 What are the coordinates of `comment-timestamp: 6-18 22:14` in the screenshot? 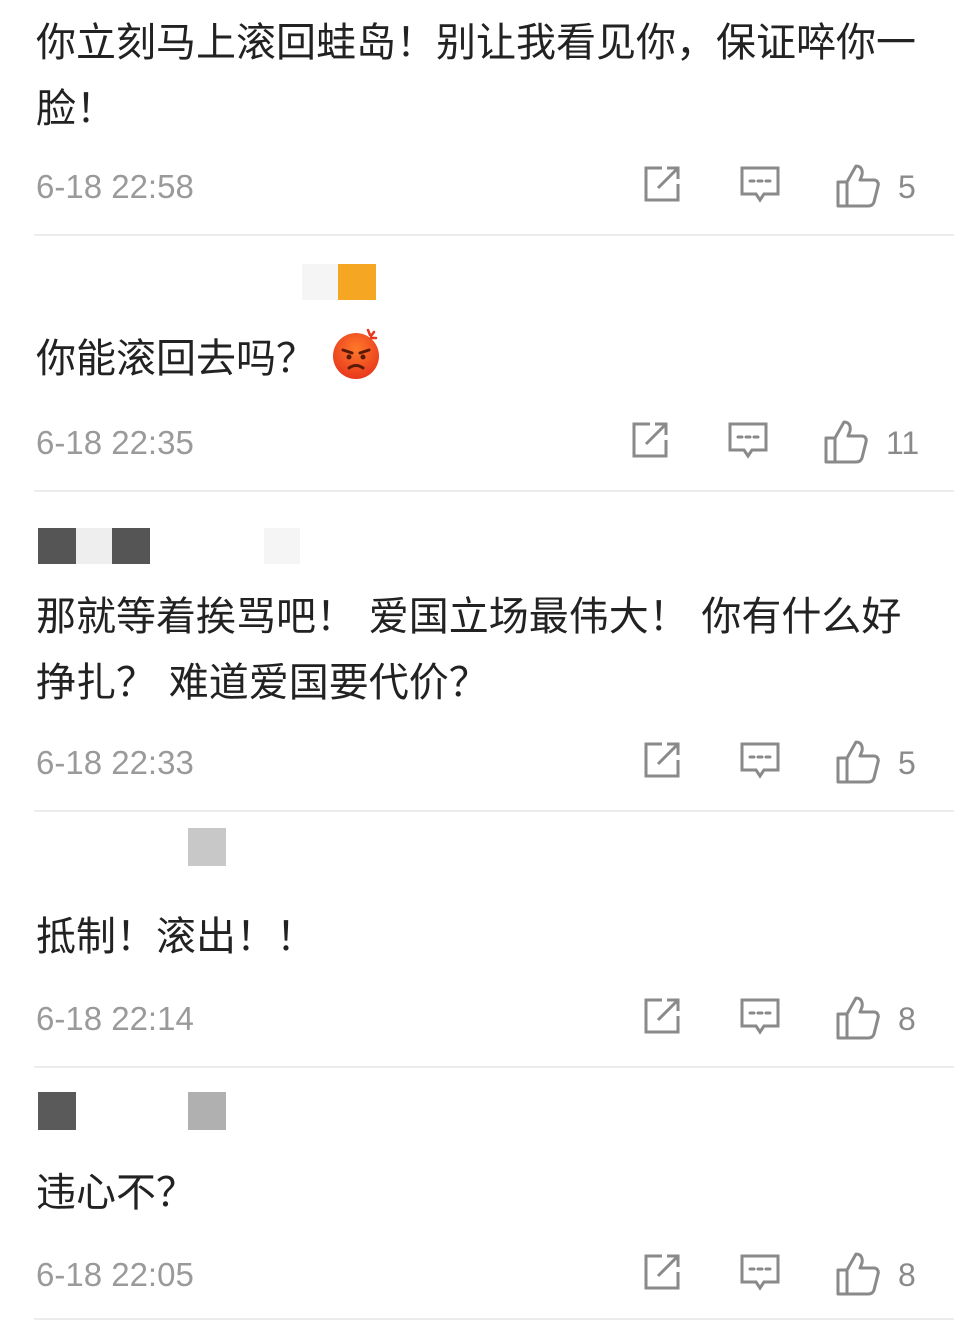 It's located at (115, 1018).